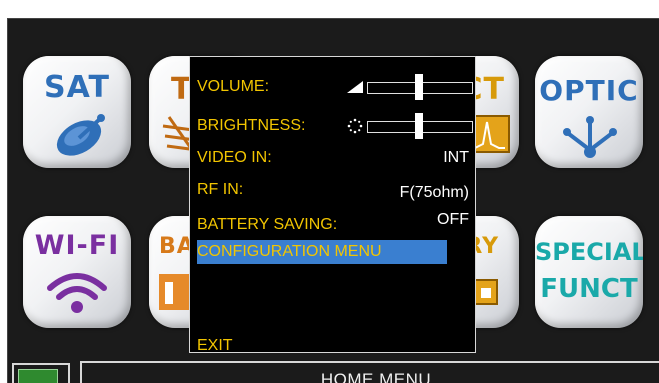 This screenshot has width=659, height=383. What do you see at coordinates (215, 345) in the screenshot?
I see `exit-label: EXIT` at bounding box center [215, 345].